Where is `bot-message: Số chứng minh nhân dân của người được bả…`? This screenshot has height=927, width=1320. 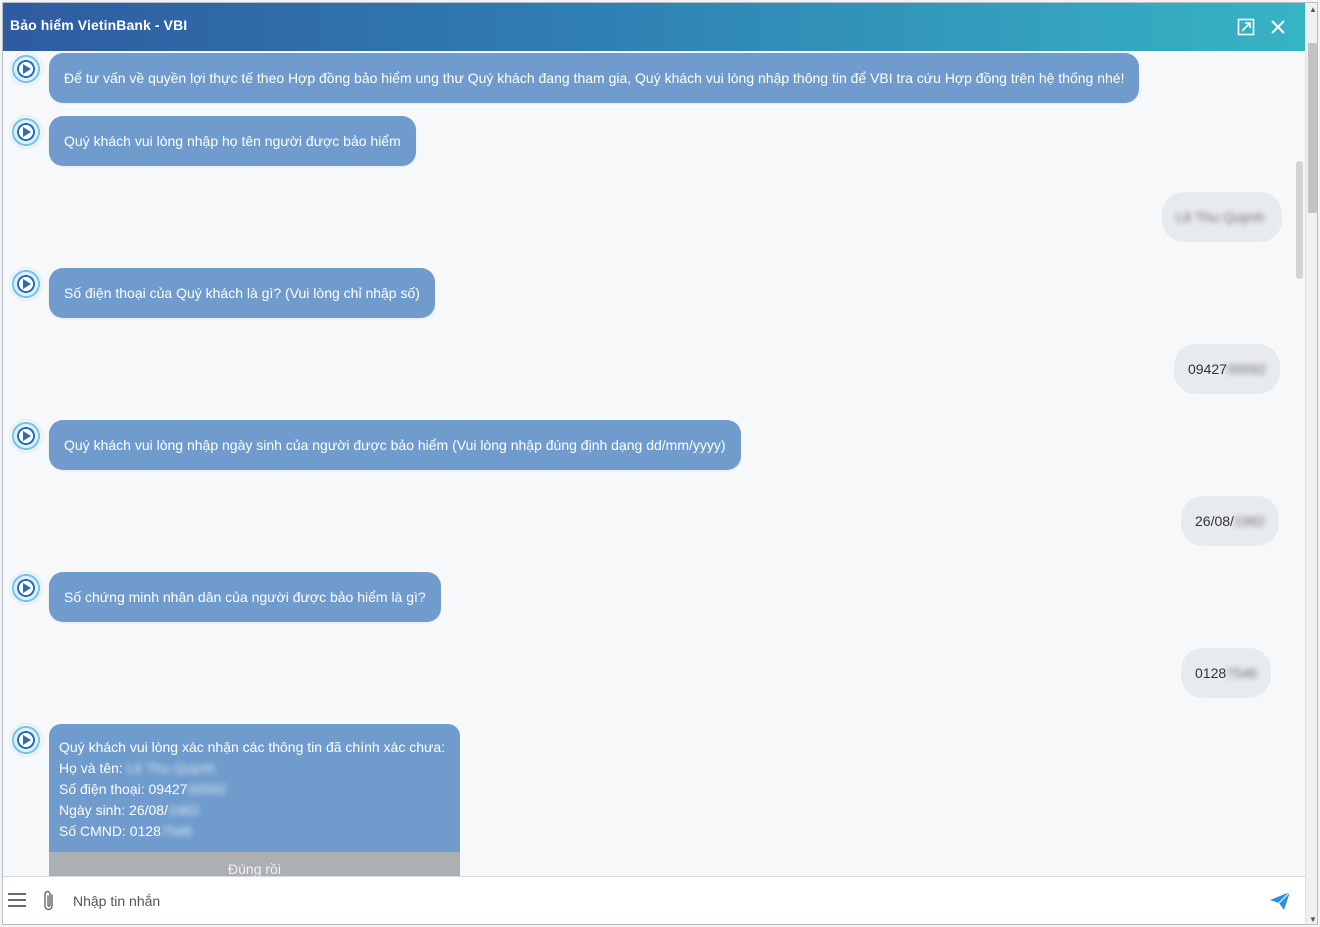
bot-message: Số chứng minh nhân dân của người được bả… is located at coordinates (245, 597).